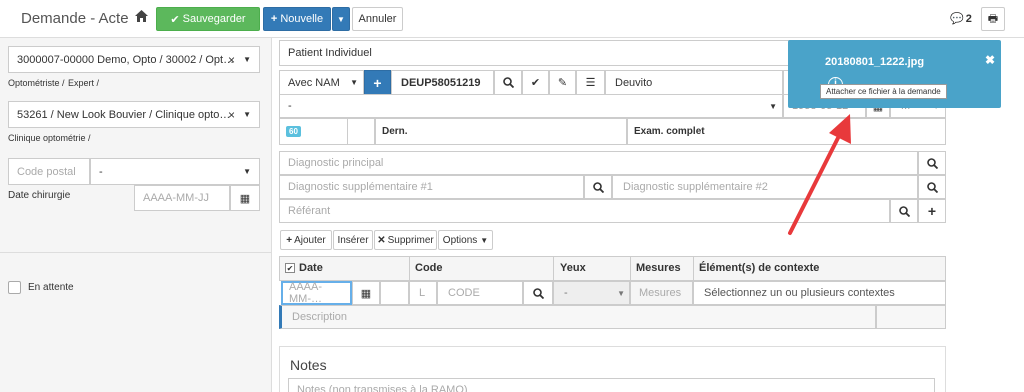 Image resolution: width=1024 pixels, height=392 pixels. I want to click on print-button: 🖶, so click(993, 19).